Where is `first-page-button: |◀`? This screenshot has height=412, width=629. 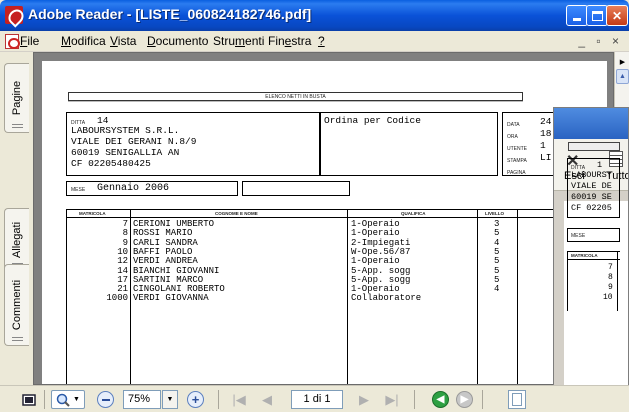
first-page-button: |◀ is located at coordinates (239, 399).